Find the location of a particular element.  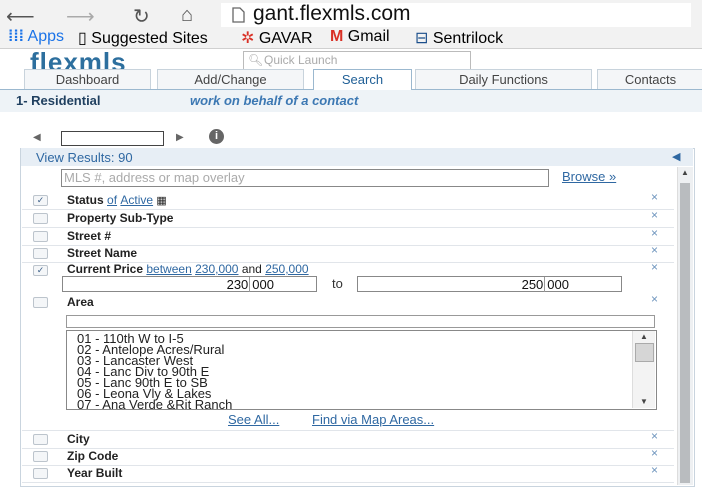

remove-status-icon: × is located at coordinates (654, 197).